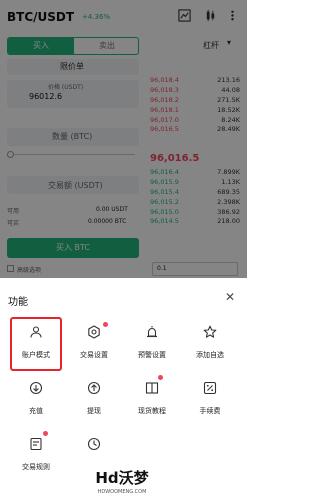 This screenshot has width=320, height=500. I want to click on history-icon, so click(94, 444).